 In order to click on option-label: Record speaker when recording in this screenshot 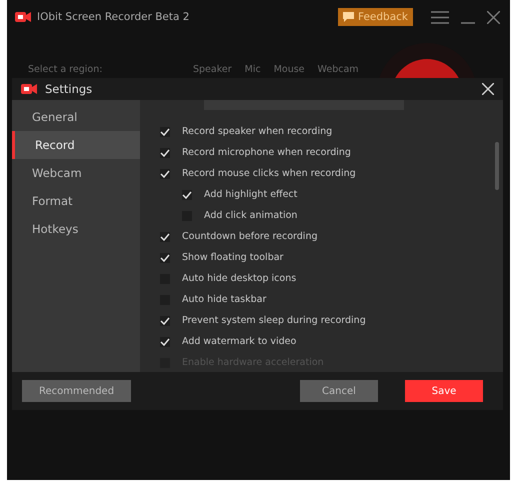, I will do `click(257, 131)`.